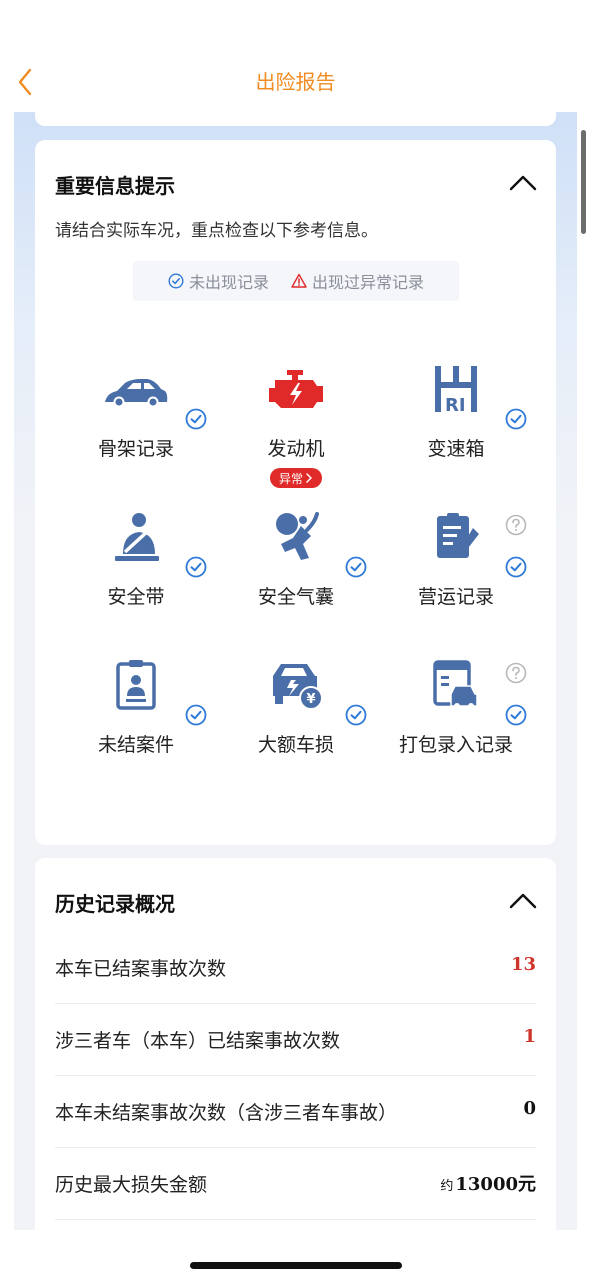  Describe the element at coordinates (141, 969) in the screenshot. I see `row-label: 本车已结案事故次数` at that location.